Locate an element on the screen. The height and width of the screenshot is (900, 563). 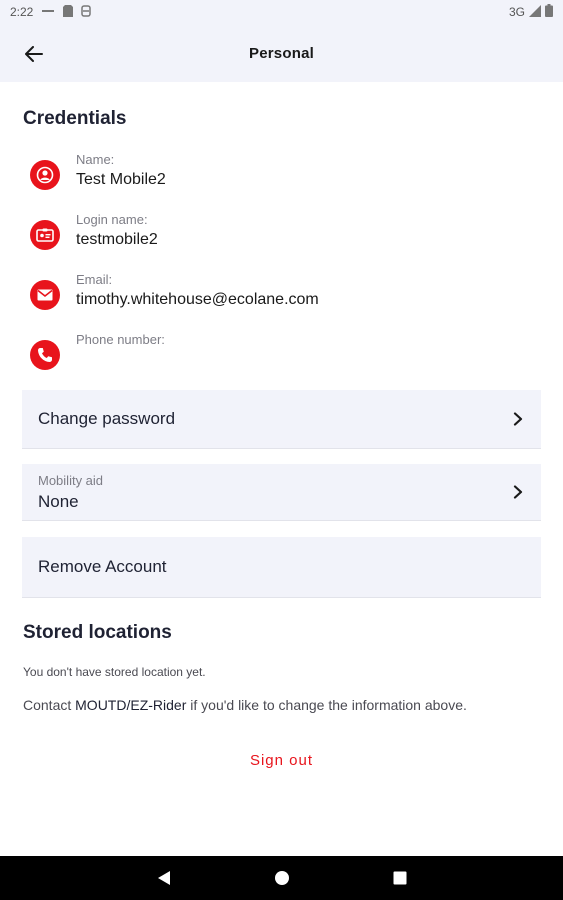
status-time: 2:22 is located at coordinates (22, 12).